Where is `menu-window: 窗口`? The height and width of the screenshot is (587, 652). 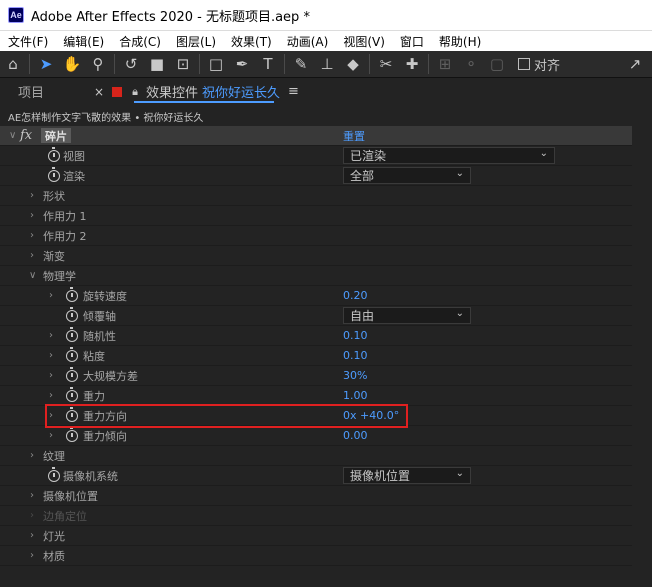 menu-window: 窗口 is located at coordinates (412, 41).